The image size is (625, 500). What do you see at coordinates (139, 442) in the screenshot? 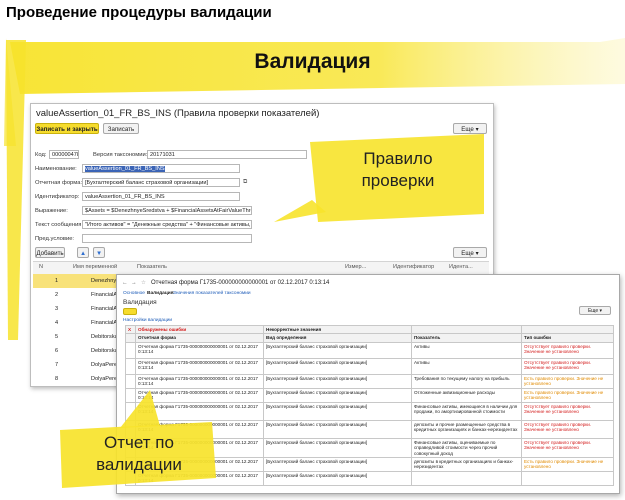
I see `callout-report-line1: Отчет по` at bounding box center [139, 442].